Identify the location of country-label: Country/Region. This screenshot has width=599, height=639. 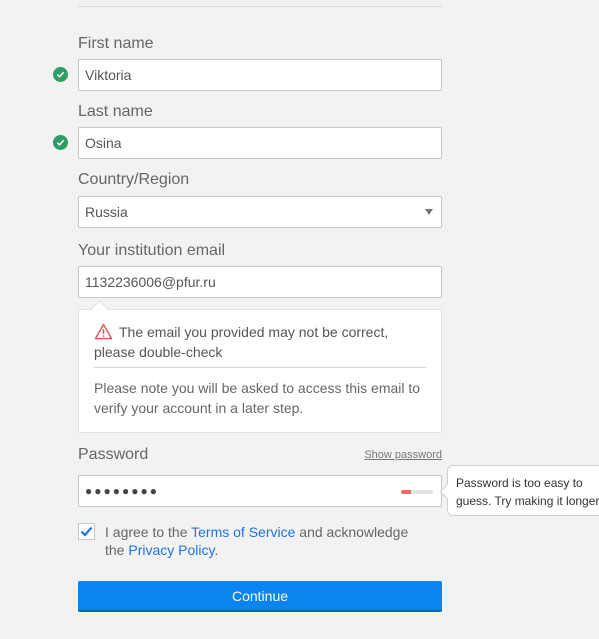
(134, 179).